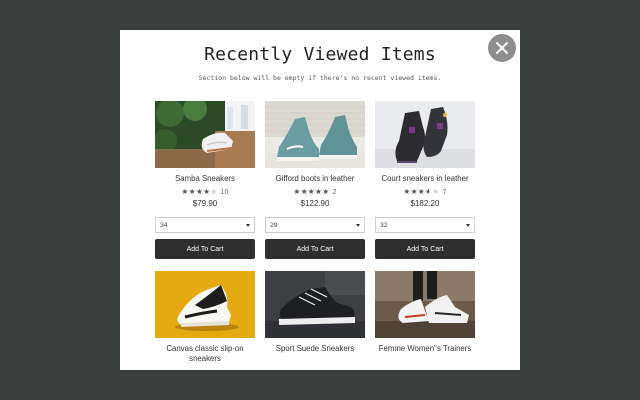 This screenshot has width=640, height=400. What do you see at coordinates (425, 203) in the screenshot?
I see `product-price: $182.20` at bounding box center [425, 203].